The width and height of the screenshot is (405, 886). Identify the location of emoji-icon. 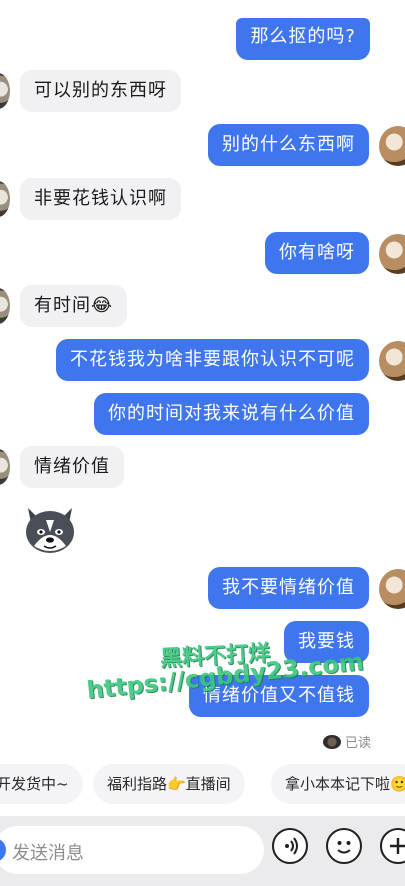
(344, 847).